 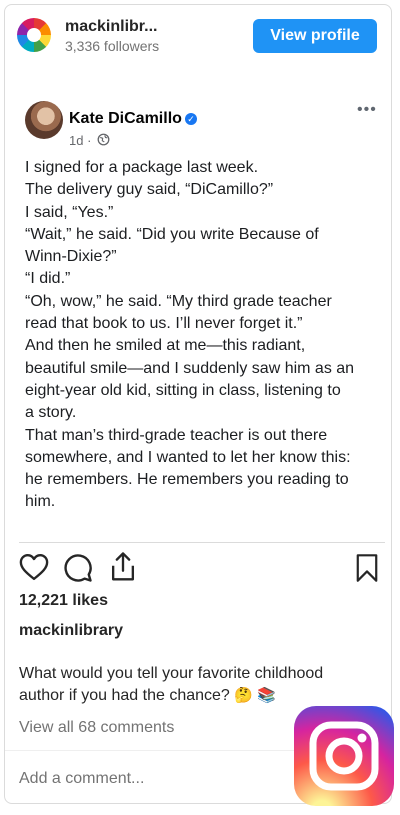 What do you see at coordinates (34, 567) in the screenshot?
I see `heart-icon` at bounding box center [34, 567].